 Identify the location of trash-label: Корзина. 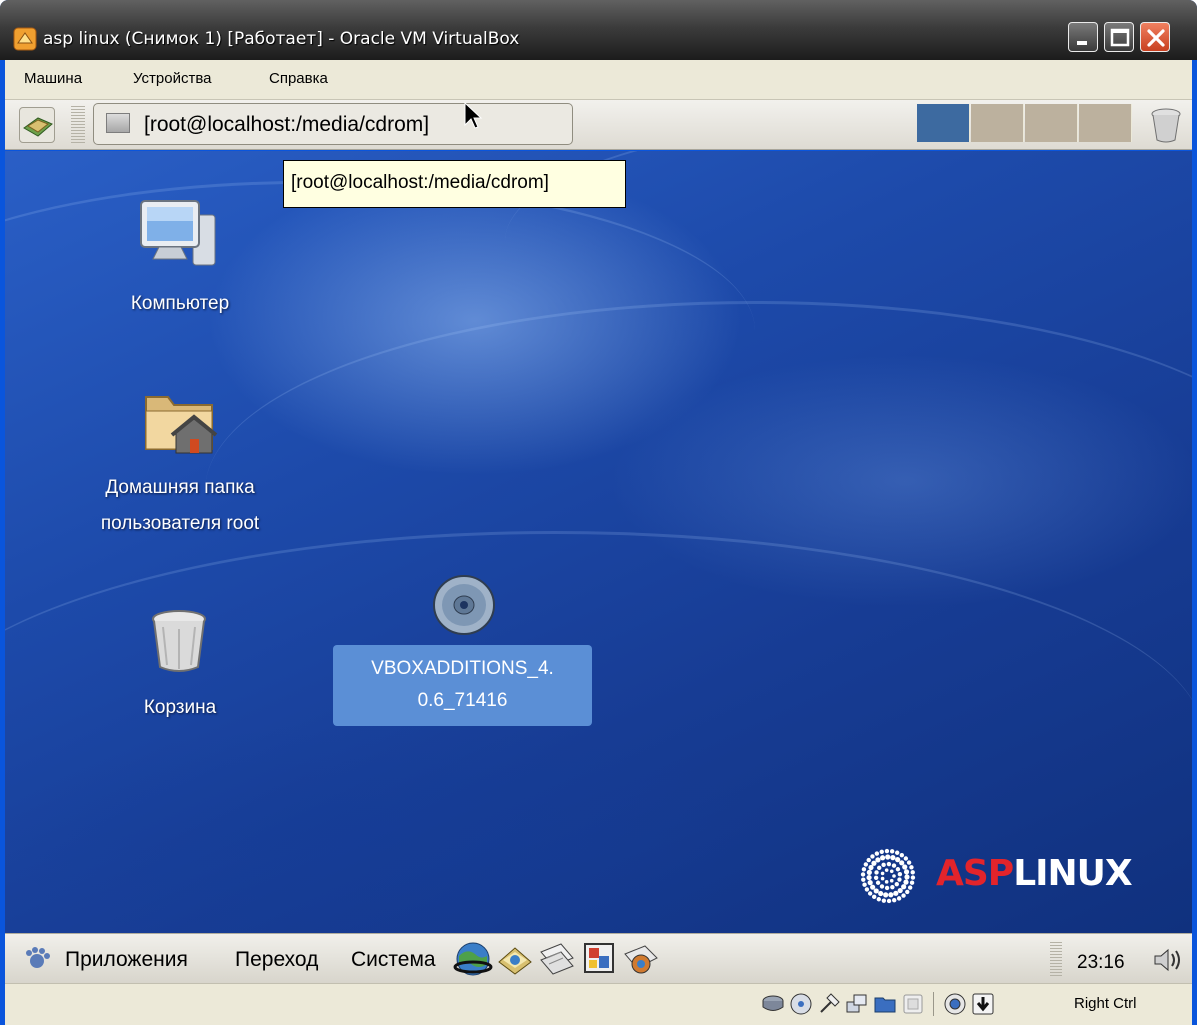
(180, 708).